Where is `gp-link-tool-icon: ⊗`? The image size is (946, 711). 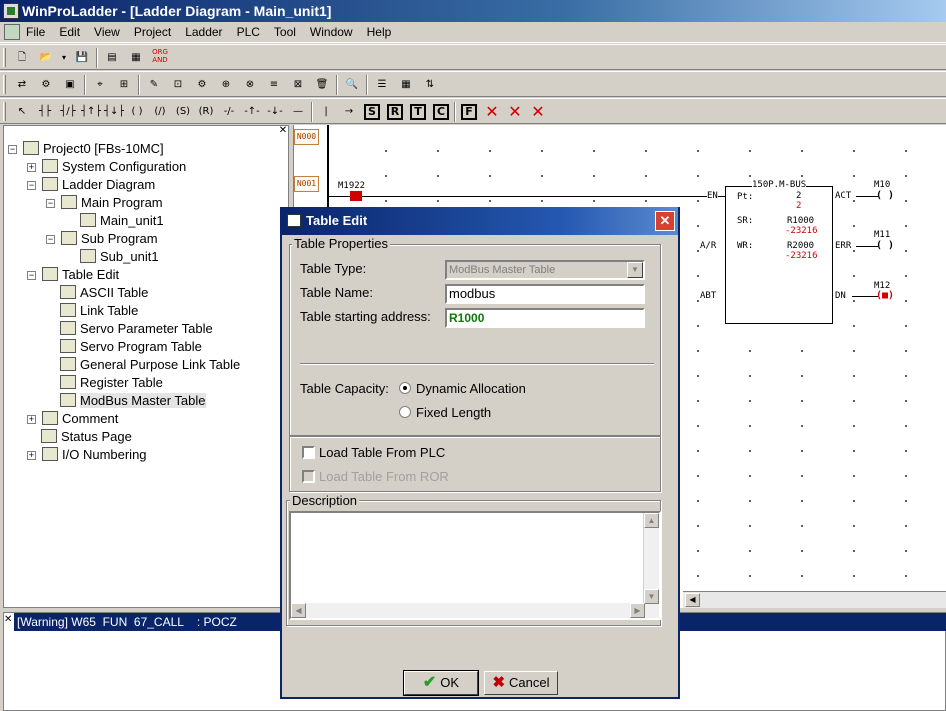 gp-link-tool-icon: ⊗ is located at coordinates (250, 85).